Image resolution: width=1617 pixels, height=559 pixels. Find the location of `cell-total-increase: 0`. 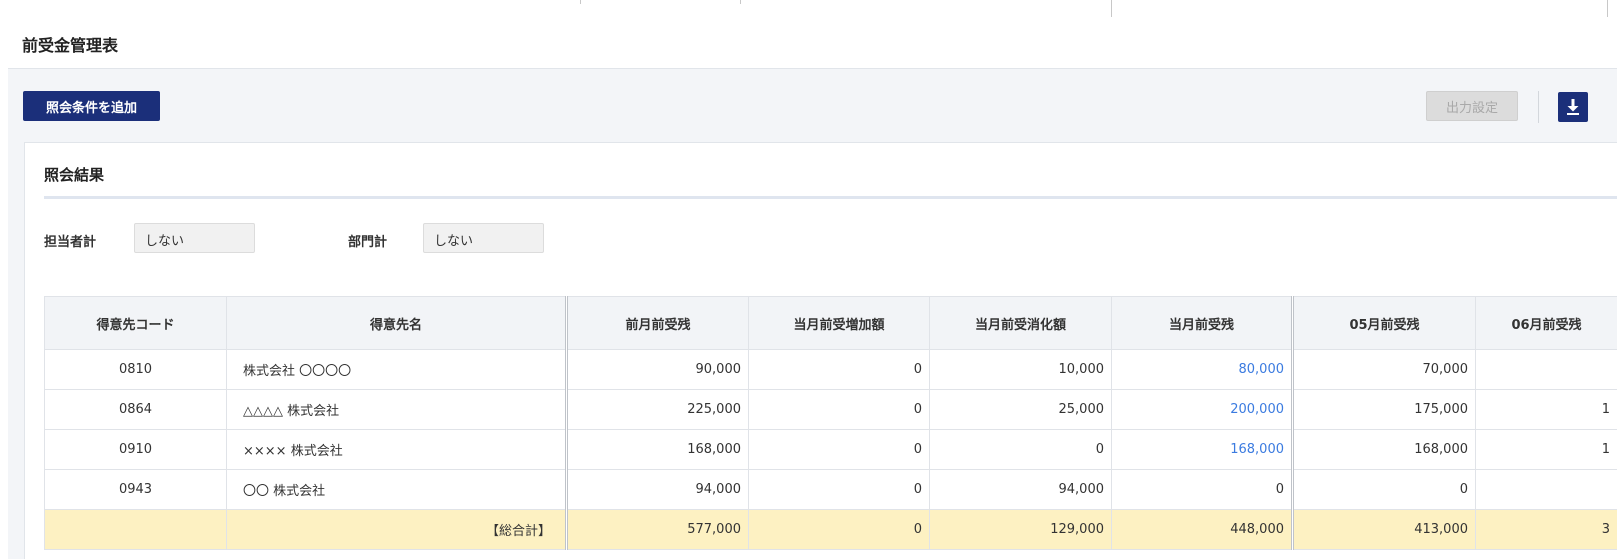

cell-total-increase: 0 is located at coordinates (839, 529).